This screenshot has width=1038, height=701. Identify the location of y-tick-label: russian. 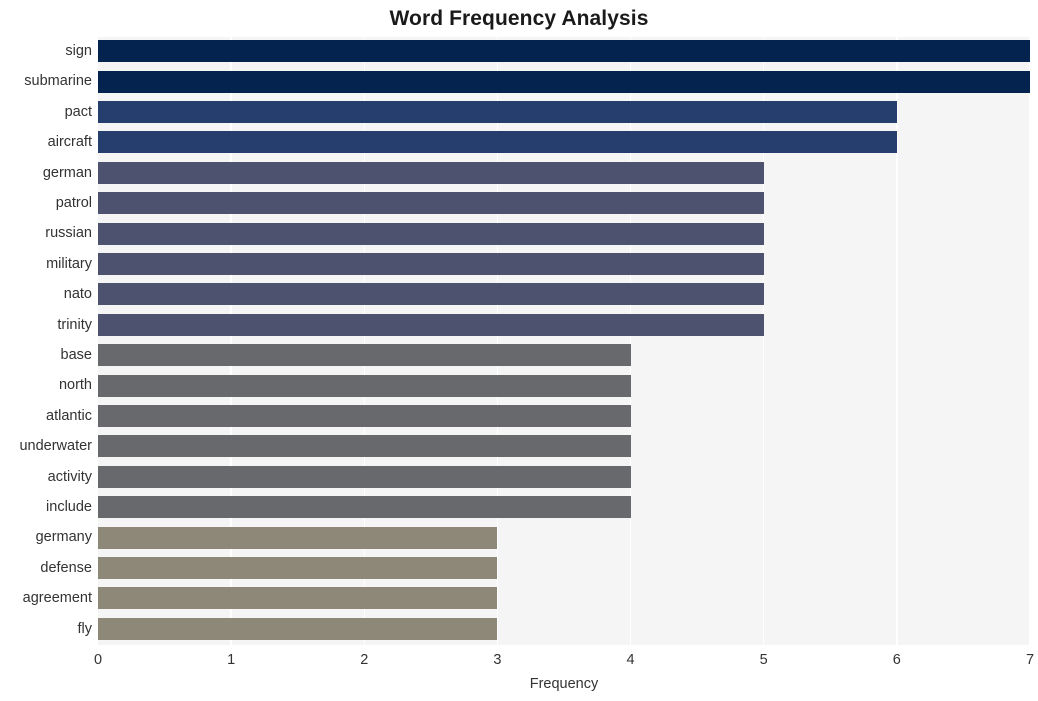
(68, 233).